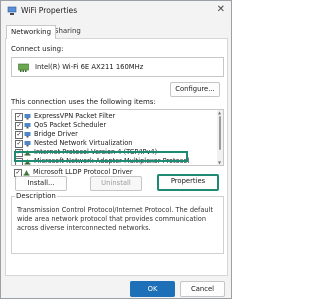  I want to click on ok-button: OK, so click(152, 289).